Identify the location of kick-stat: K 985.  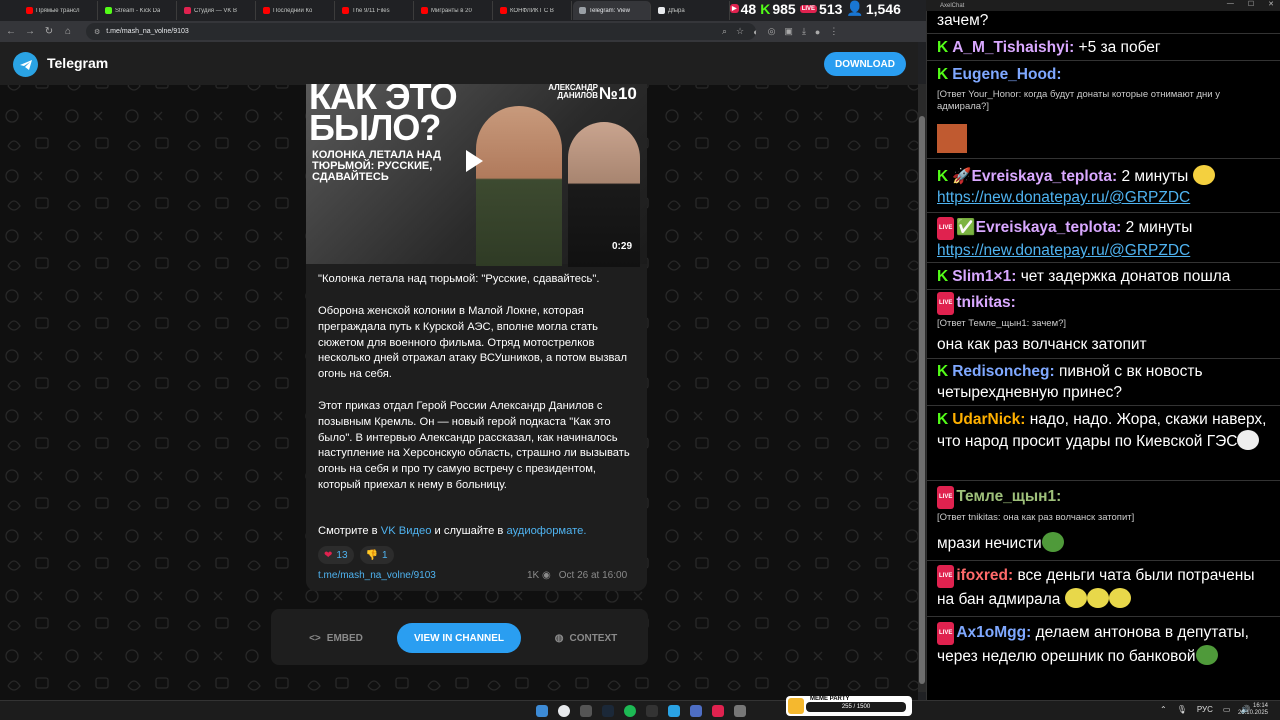
(778, 8).